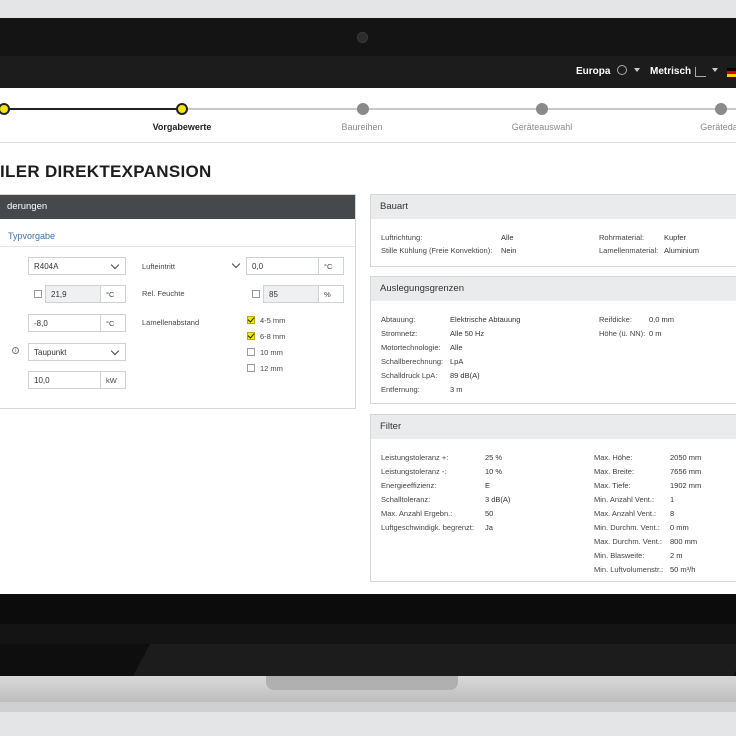 Image resolution: width=736 pixels, height=736 pixels. Describe the element at coordinates (409, 485) in the screenshot. I see `summary-label: Energieeffizienz:` at that location.